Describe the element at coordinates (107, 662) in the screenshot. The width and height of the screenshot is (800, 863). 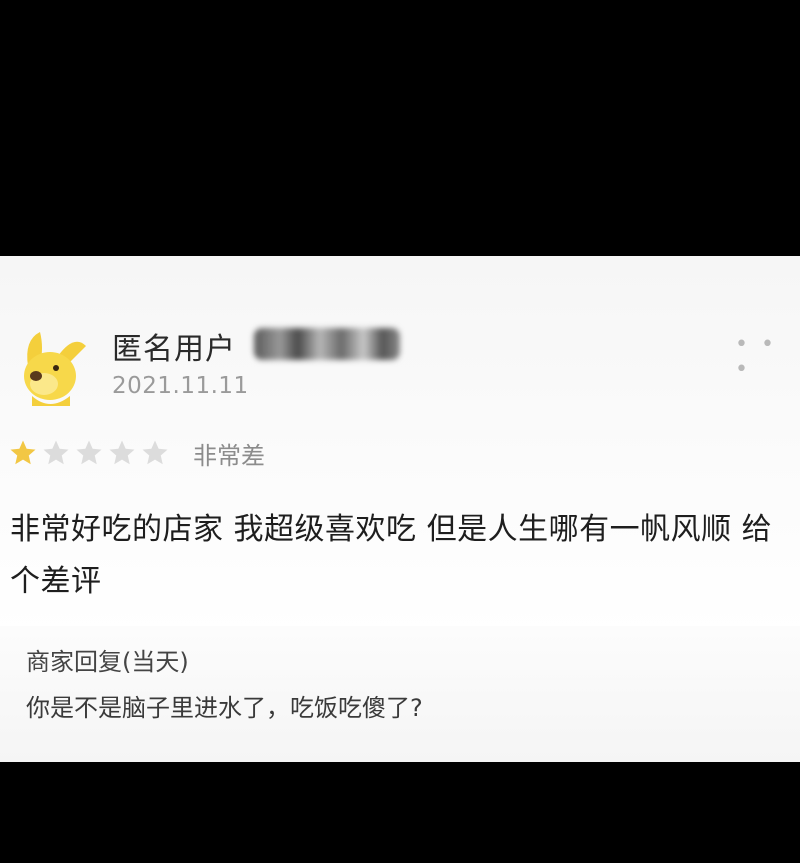
I see `reply-title: 商家回复(当天)` at that location.